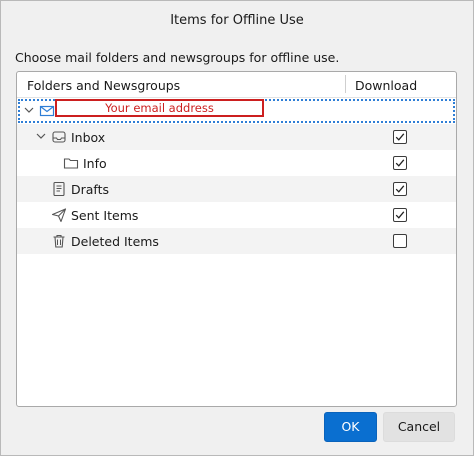 The width and height of the screenshot is (474, 456). Describe the element at coordinates (95, 163) in the screenshot. I see `tree-item-label: Info` at that location.